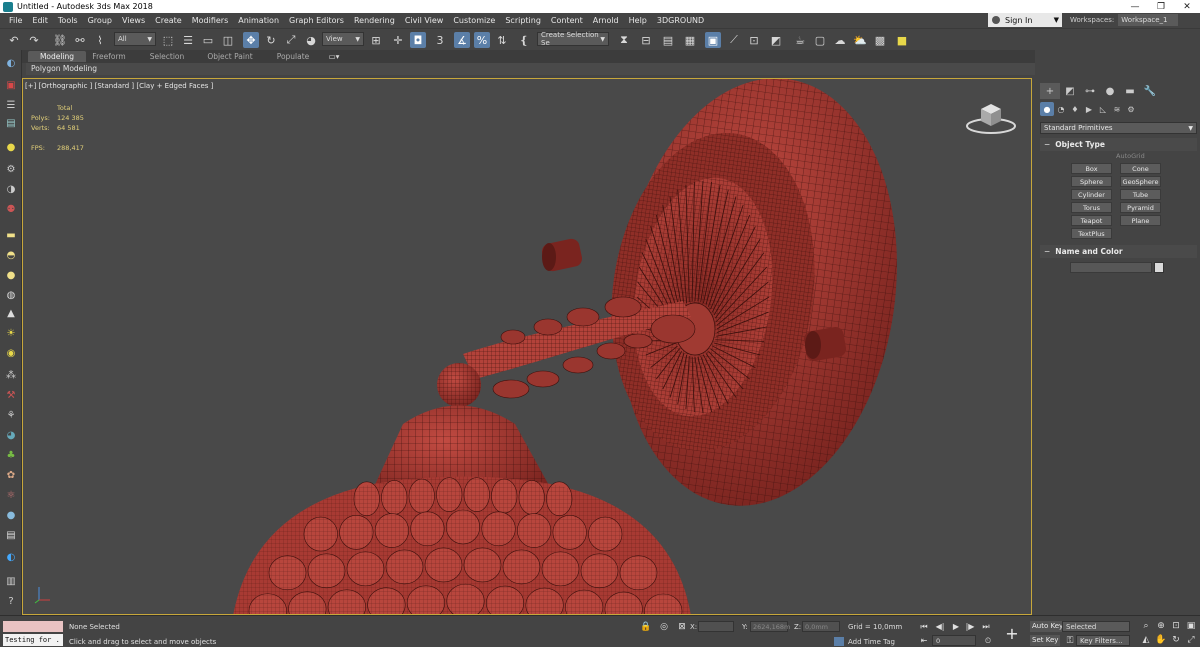 This screenshot has width=1200, height=647. Describe the element at coordinates (1090, 91) in the screenshot. I see `hierarchy-tab-icon: ⊶` at that location.